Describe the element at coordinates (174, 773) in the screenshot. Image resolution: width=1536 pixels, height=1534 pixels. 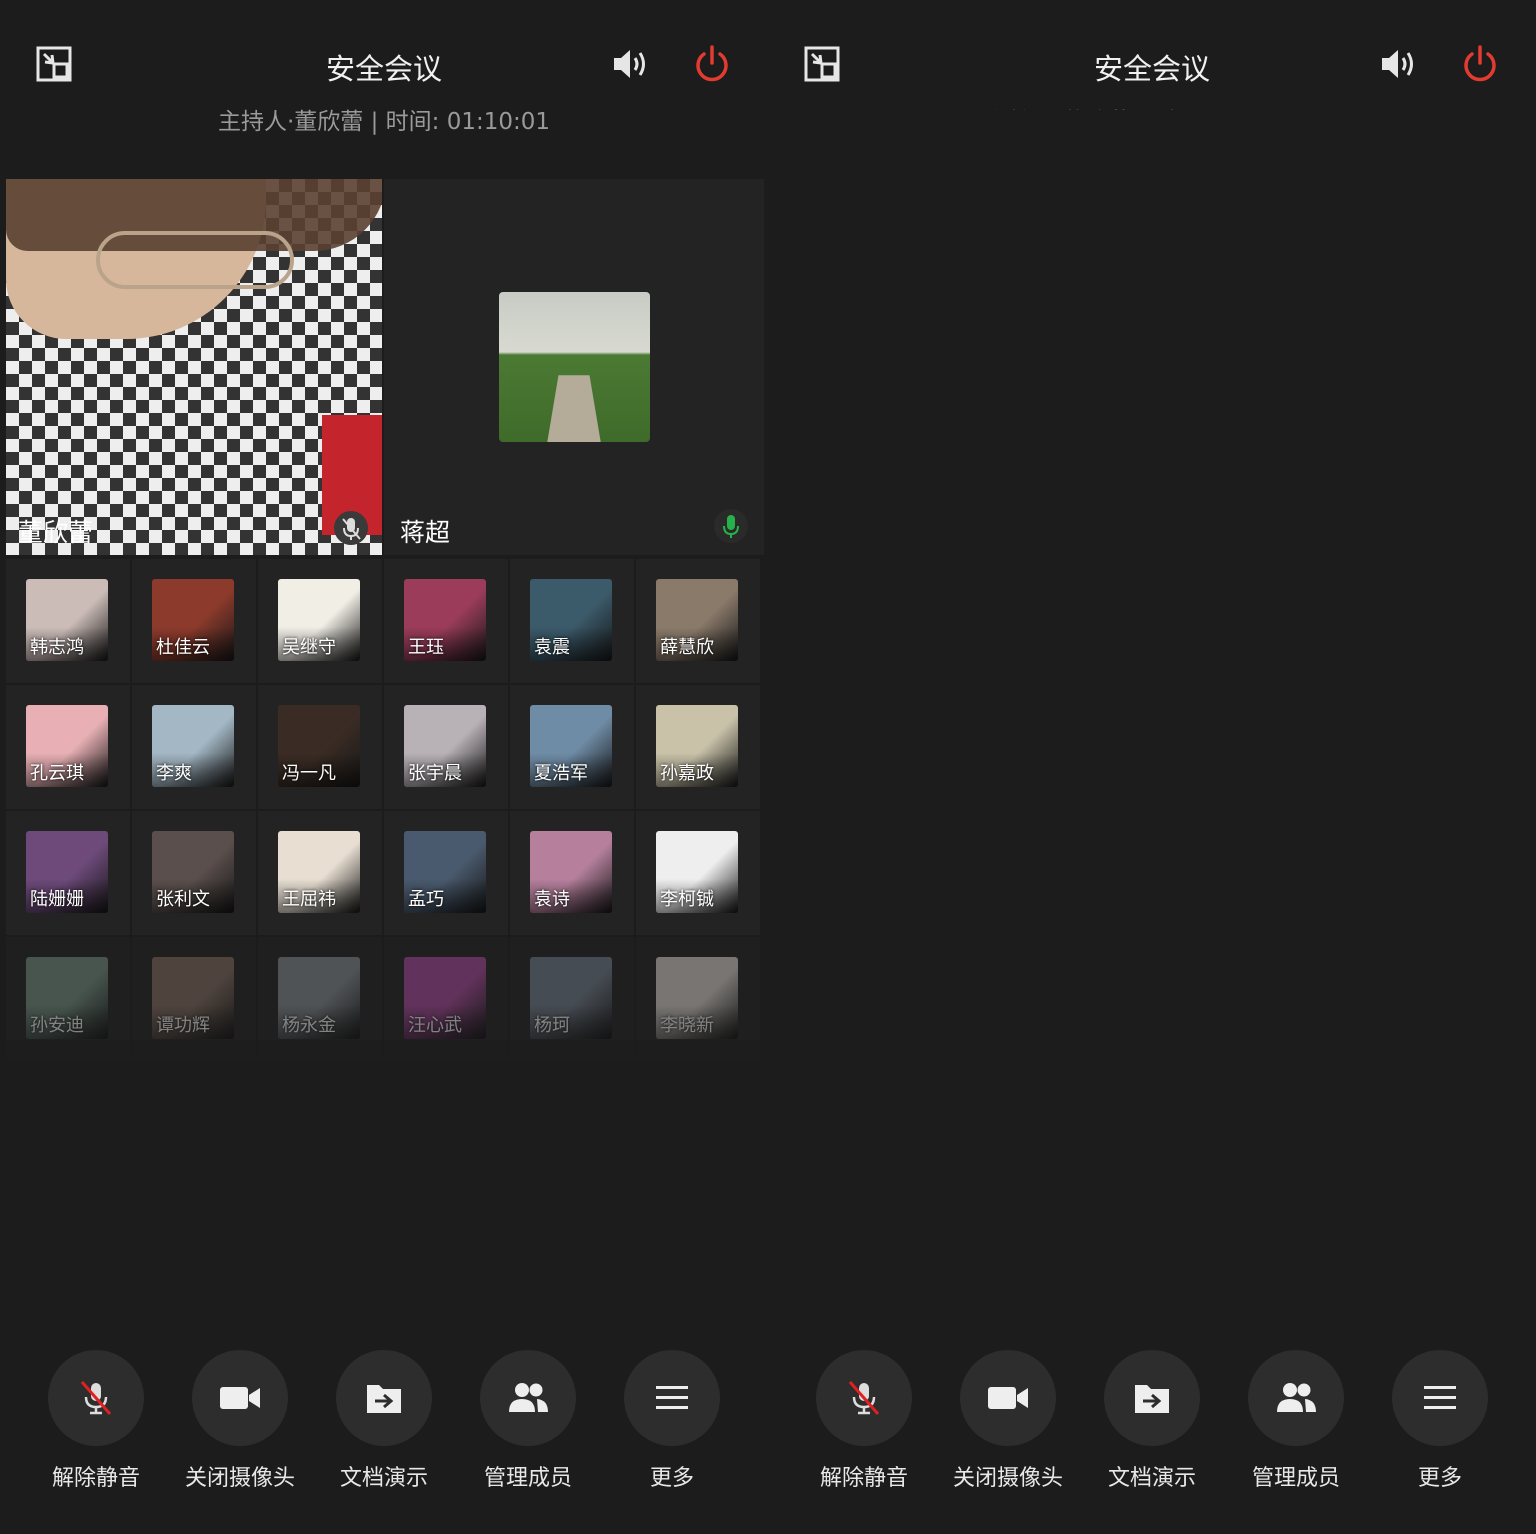
I see `participant-name: 李爽` at that location.